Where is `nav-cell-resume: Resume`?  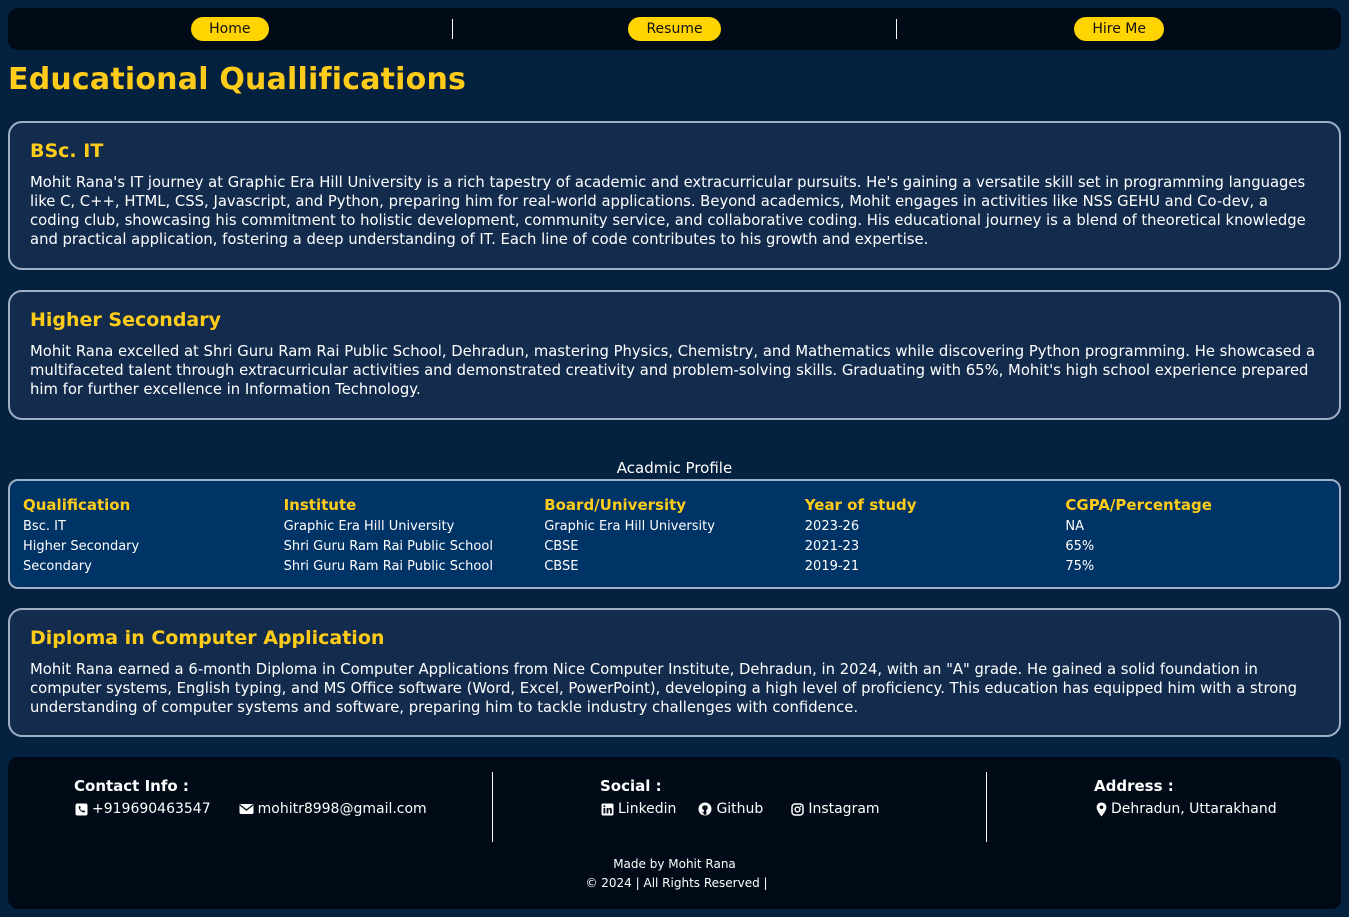 nav-cell-resume: Resume is located at coordinates (675, 29).